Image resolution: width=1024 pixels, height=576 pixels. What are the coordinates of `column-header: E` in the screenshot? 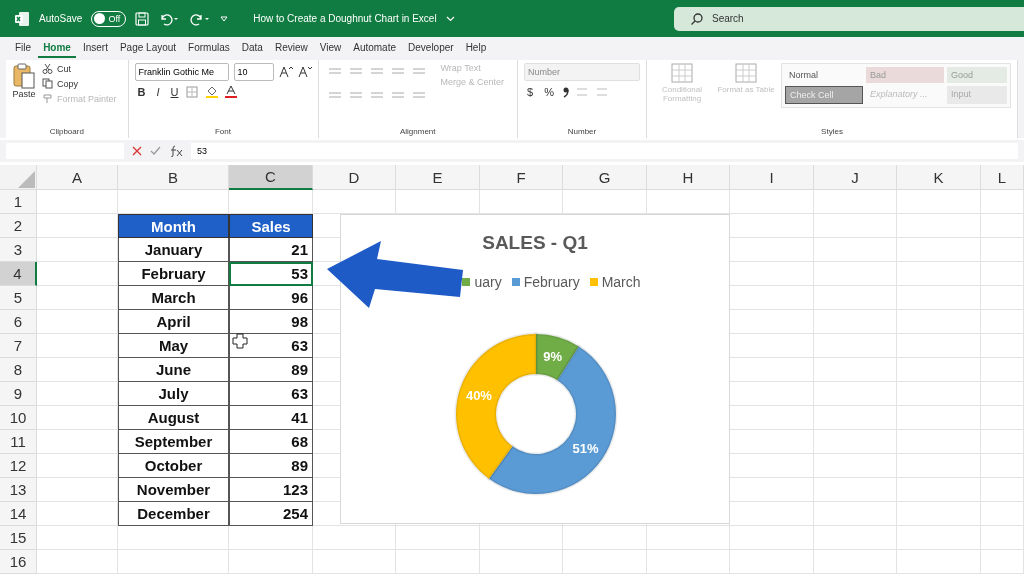 It's located at (438, 177).